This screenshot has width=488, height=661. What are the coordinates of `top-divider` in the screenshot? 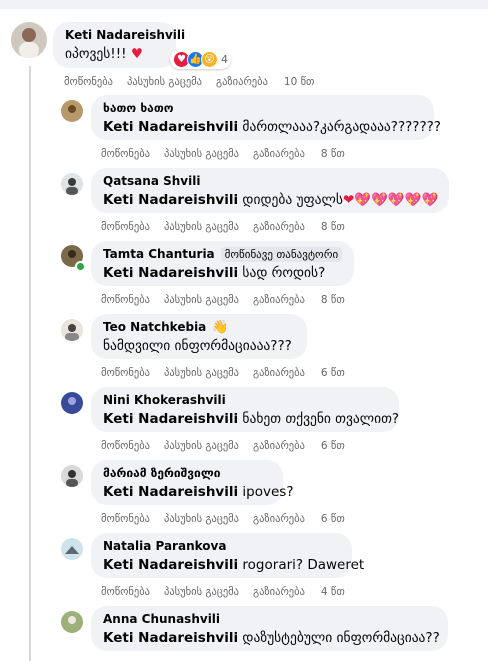 It's located at (244, 4).